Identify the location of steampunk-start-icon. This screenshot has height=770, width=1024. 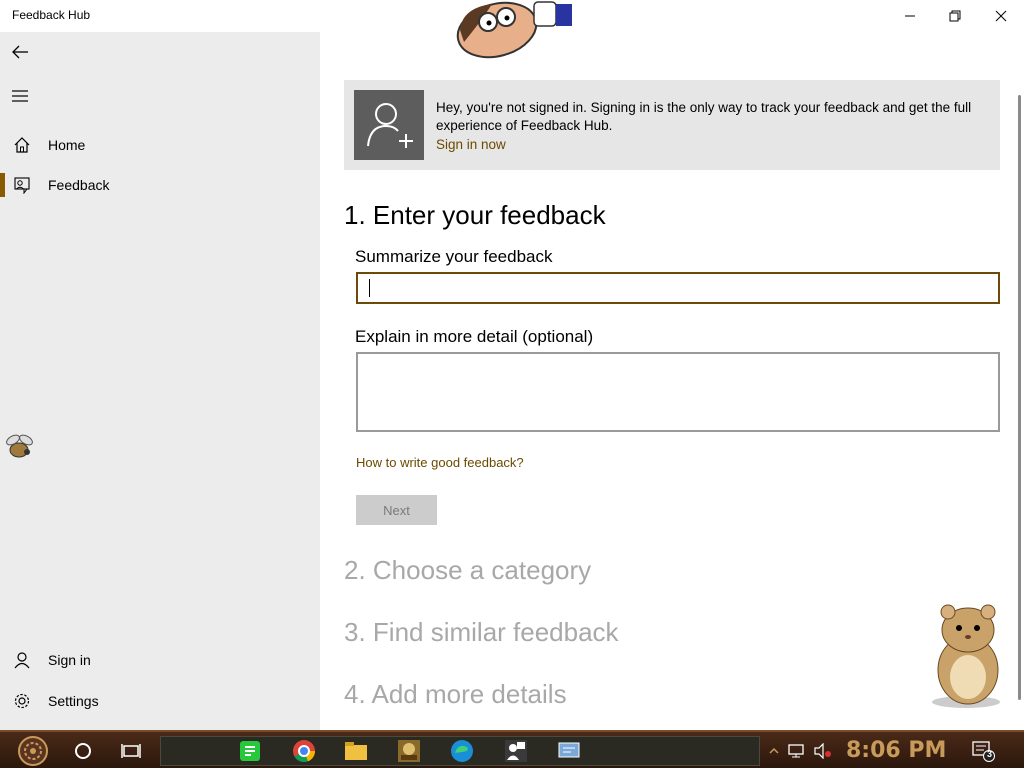
(33, 751).